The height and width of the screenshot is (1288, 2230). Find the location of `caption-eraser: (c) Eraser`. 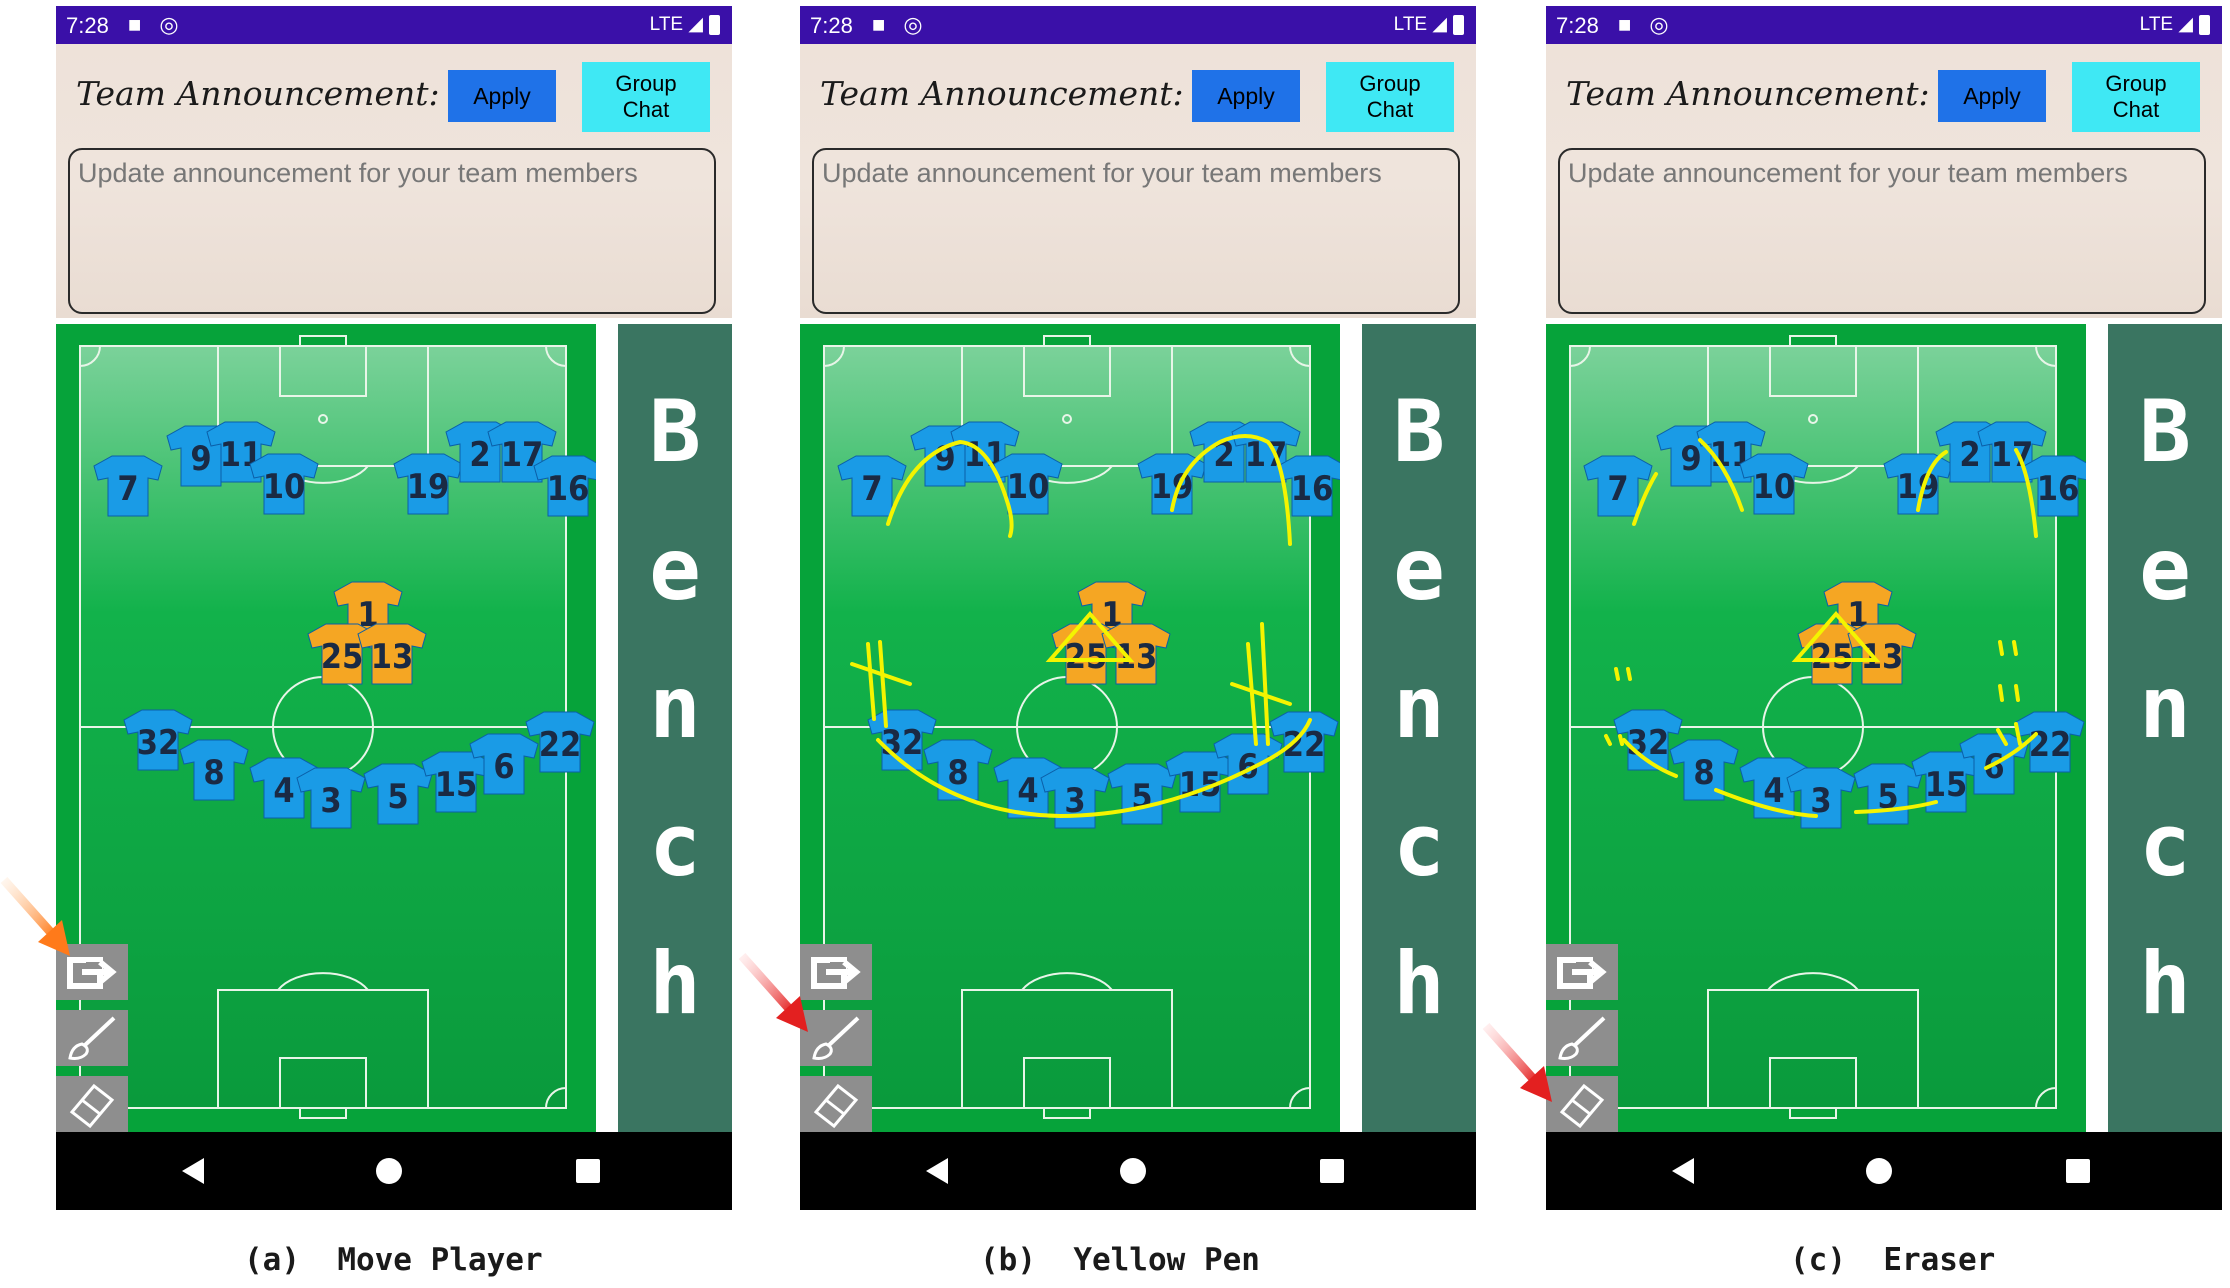

caption-eraser: (c) Eraser is located at coordinates (1893, 1260).